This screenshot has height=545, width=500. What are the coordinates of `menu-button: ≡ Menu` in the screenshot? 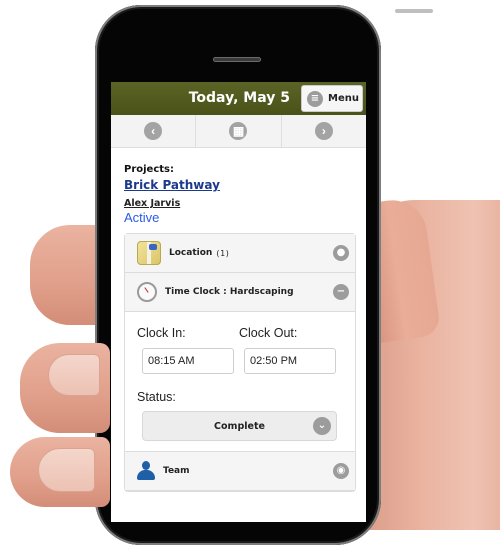 It's located at (332, 98).